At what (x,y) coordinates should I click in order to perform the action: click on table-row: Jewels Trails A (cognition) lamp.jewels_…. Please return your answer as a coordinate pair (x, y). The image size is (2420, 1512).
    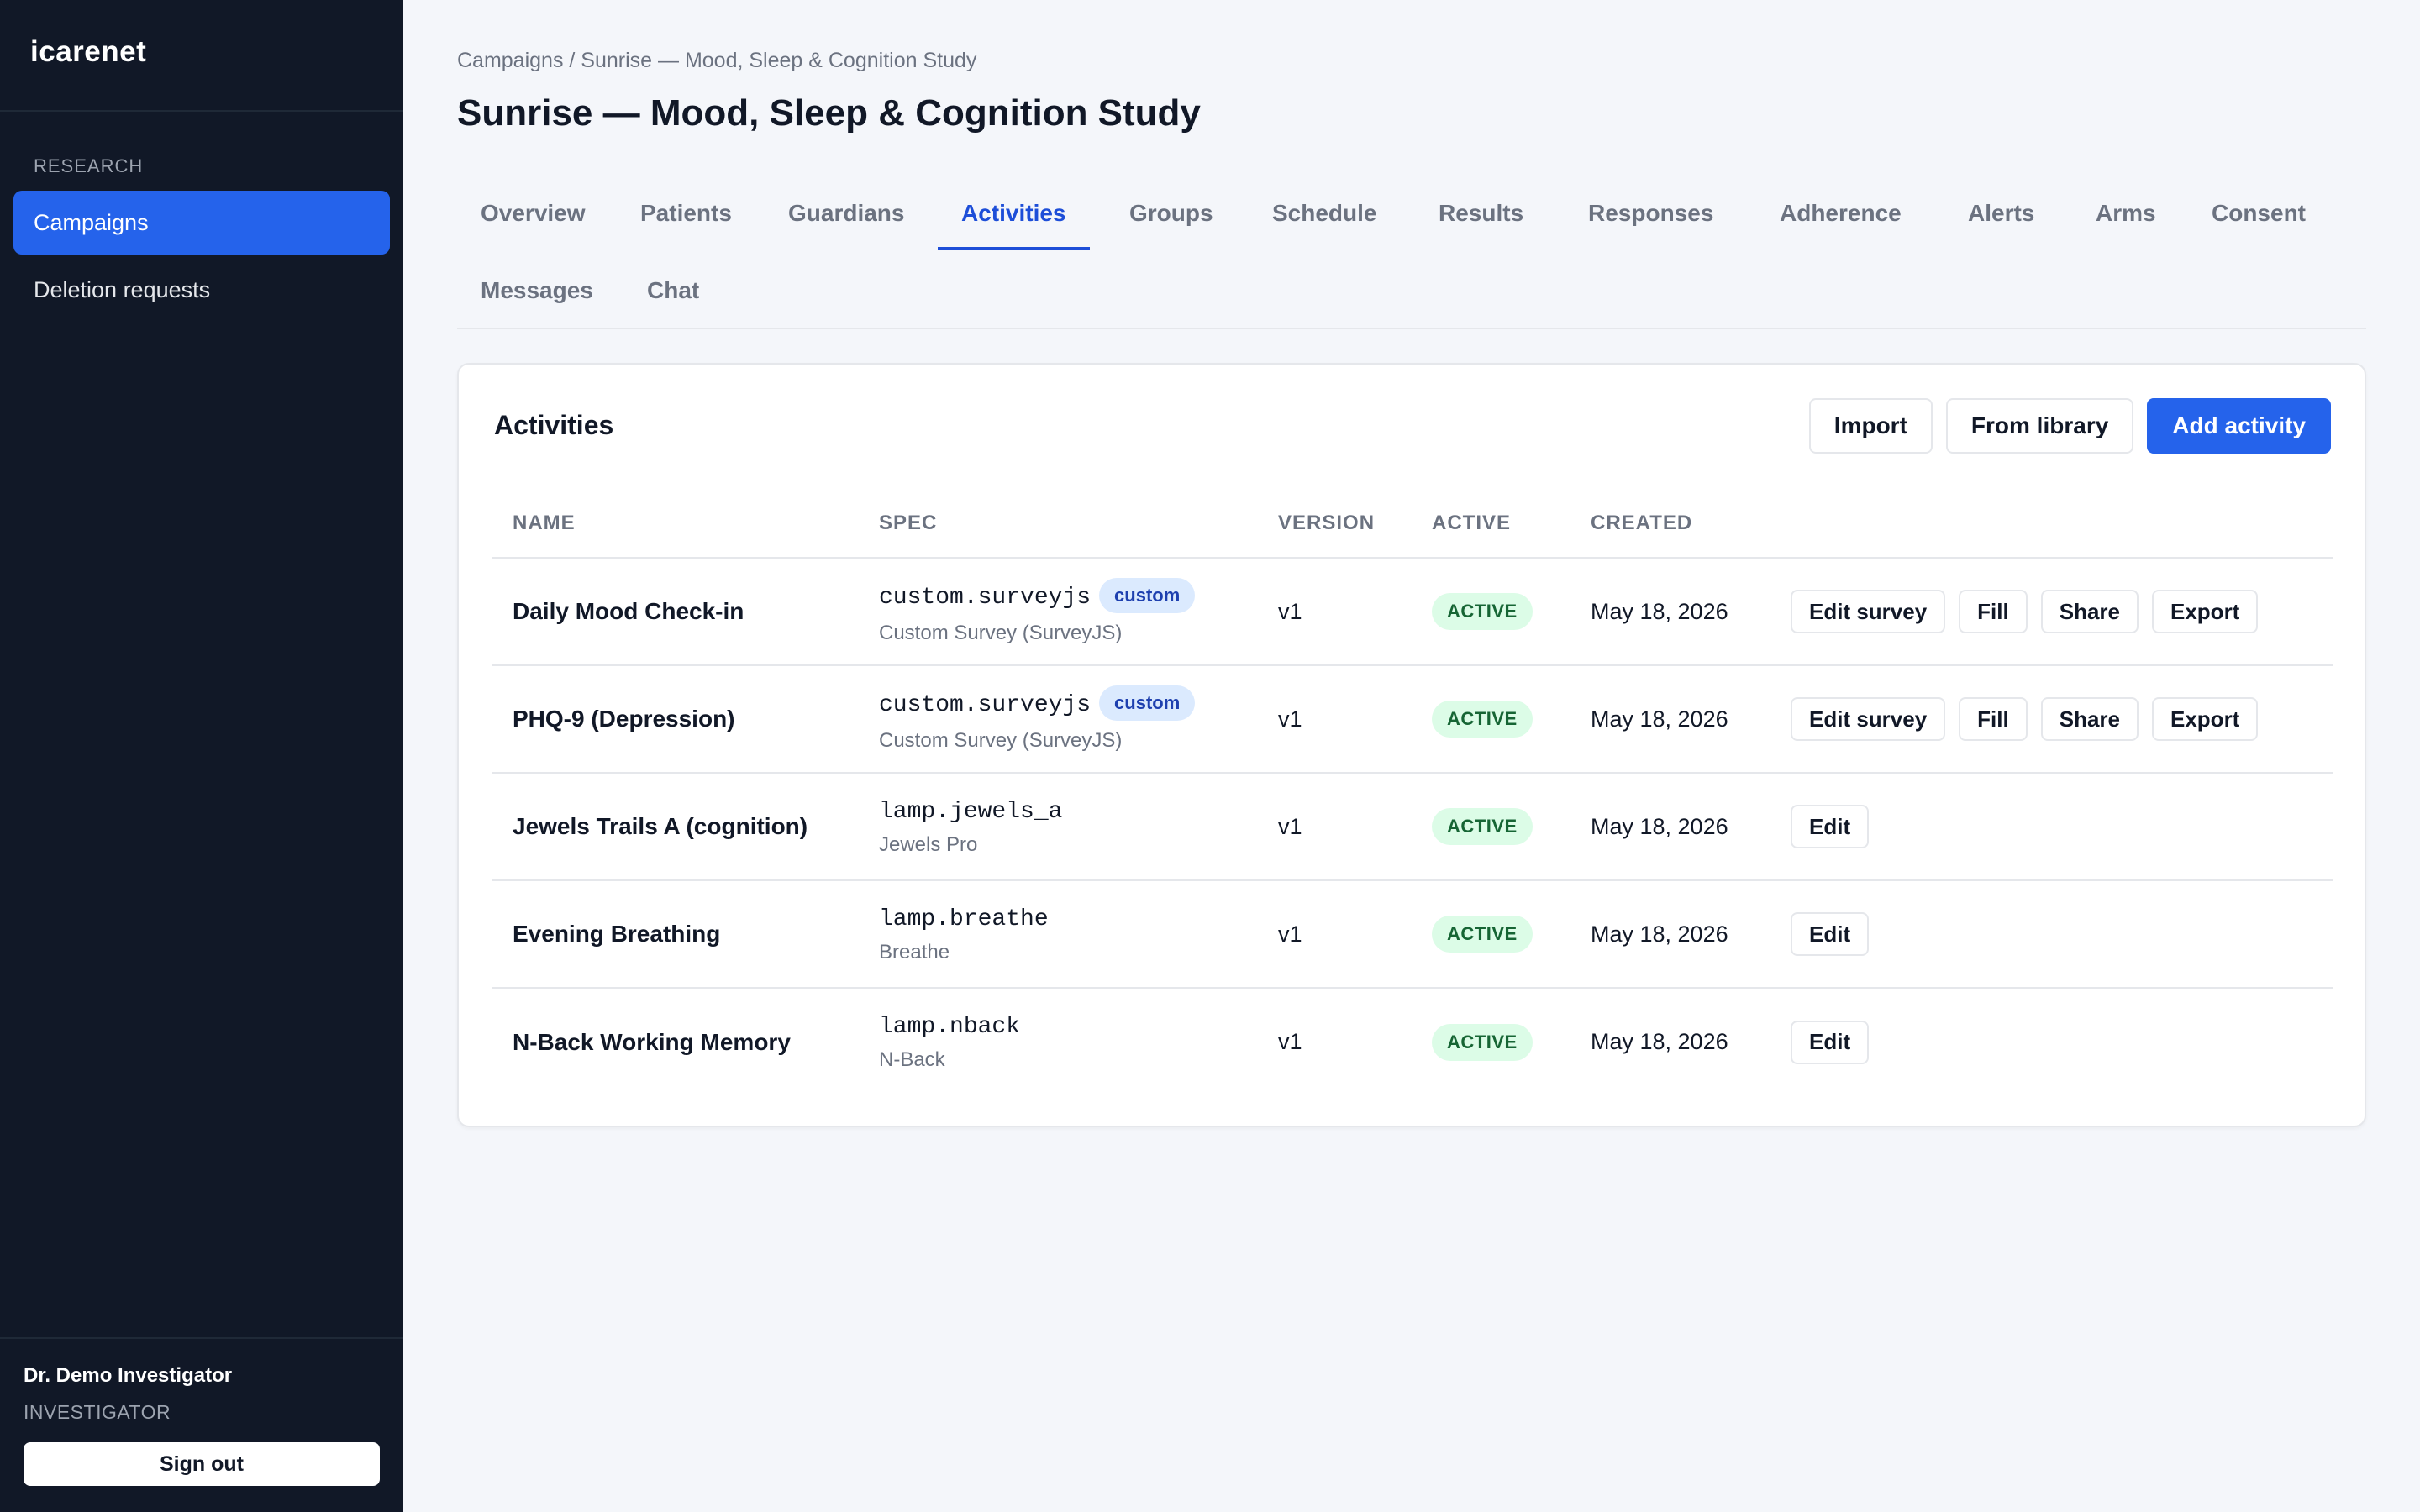
    Looking at the image, I should click on (1412, 827).